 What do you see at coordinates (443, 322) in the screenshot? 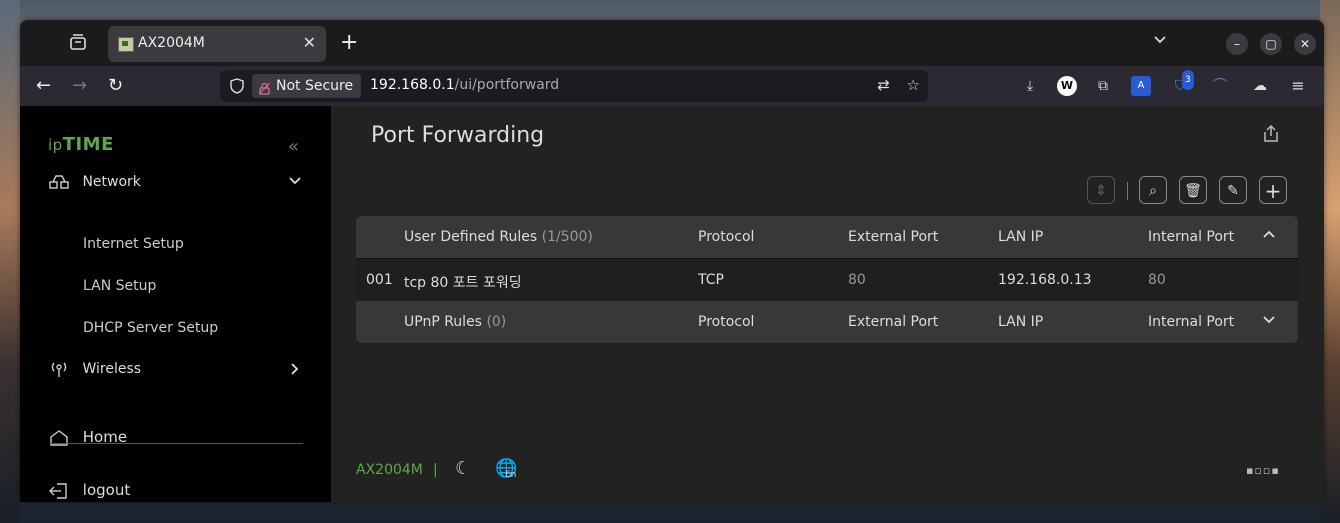
I see `upnp-rules-label: UPnP Rules` at bounding box center [443, 322].